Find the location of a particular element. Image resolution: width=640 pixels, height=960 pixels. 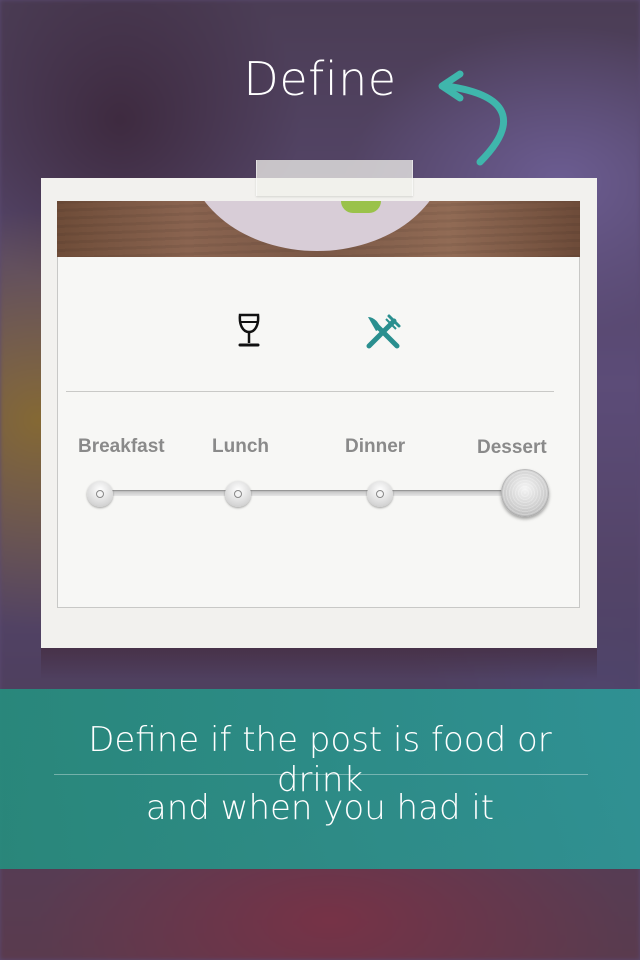

stop-label-dinner: Dinner is located at coordinates (375, 446).